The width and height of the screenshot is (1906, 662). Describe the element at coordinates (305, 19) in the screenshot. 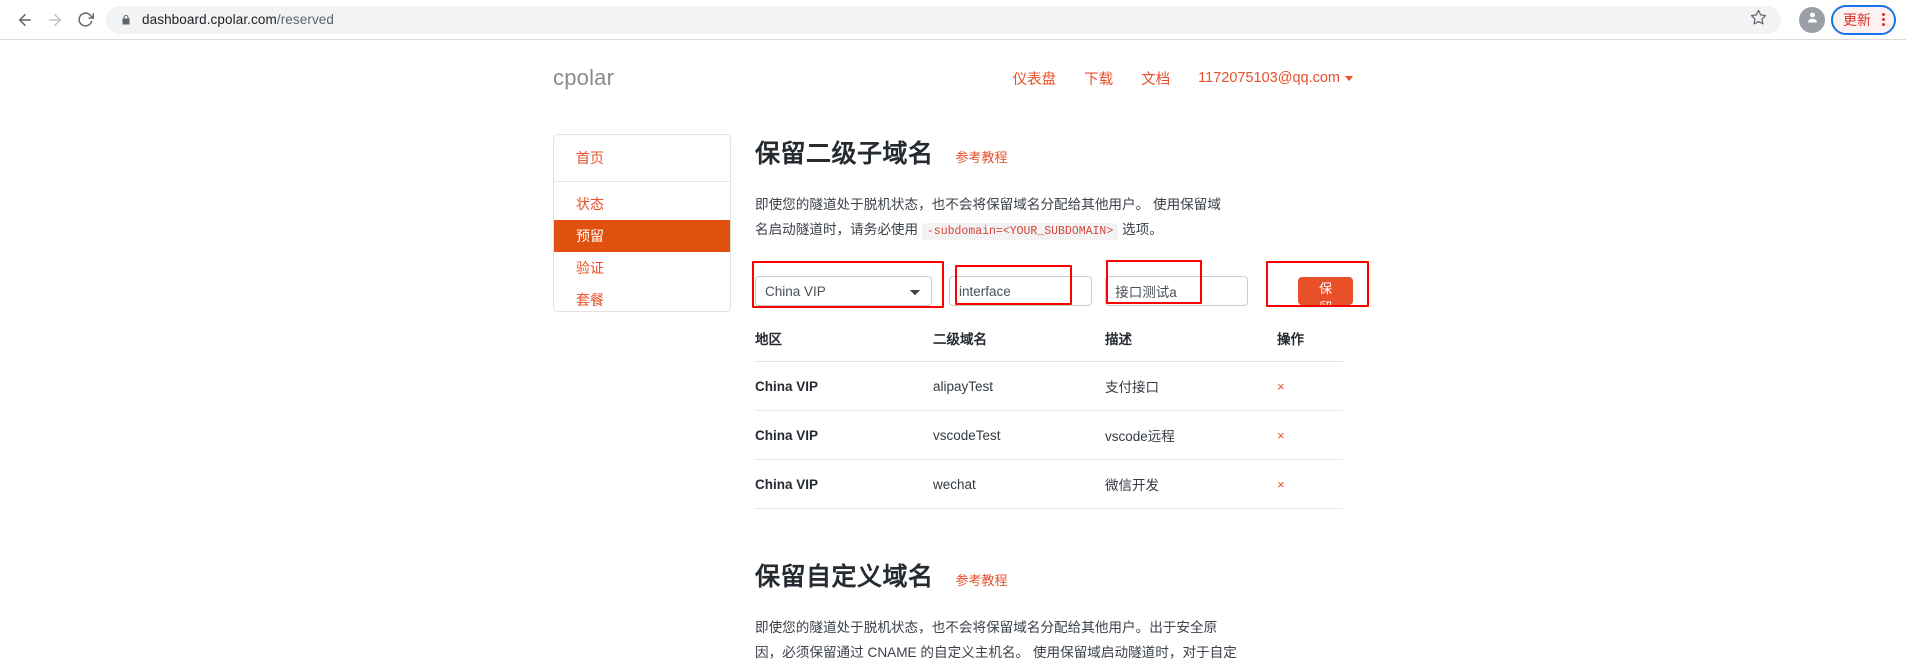

I see `url-path: /reserved` at that location.